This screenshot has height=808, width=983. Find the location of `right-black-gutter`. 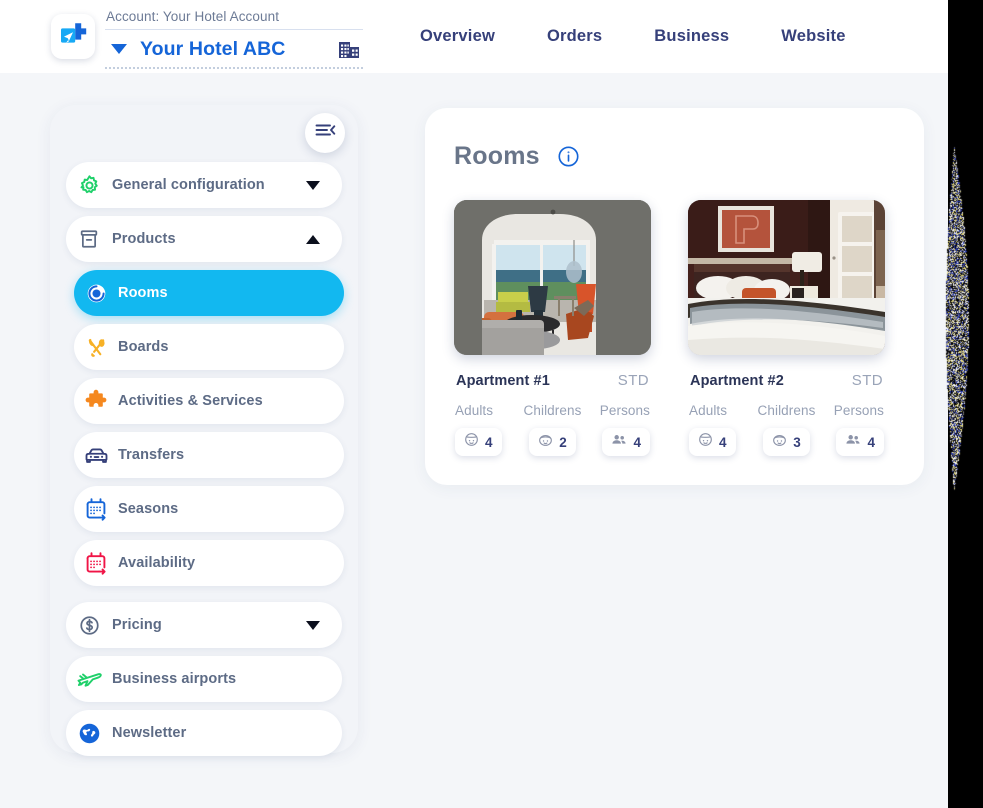

right-black-gutter is located at coordinates (965, 404).